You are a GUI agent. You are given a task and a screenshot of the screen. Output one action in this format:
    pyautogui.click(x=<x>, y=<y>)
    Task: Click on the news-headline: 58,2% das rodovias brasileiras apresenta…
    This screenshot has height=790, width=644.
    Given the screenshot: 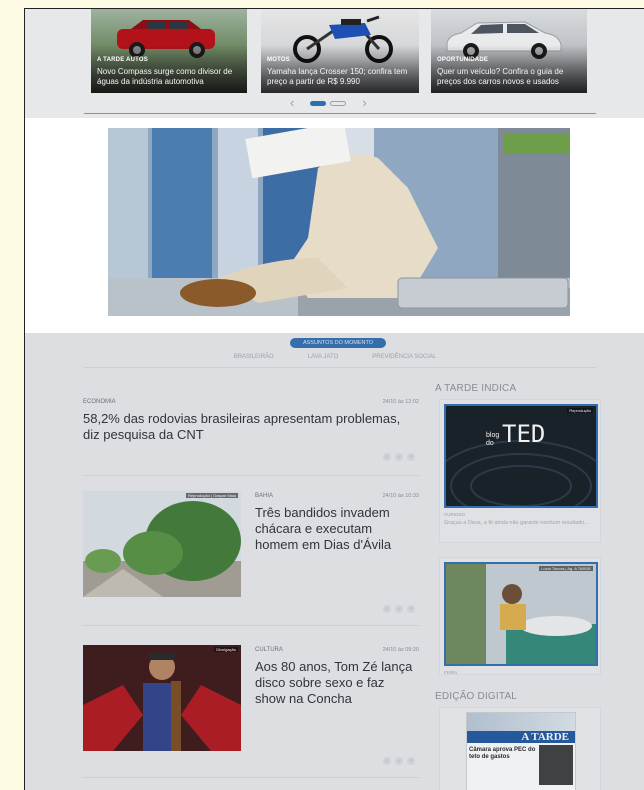 What is the action you would take?
    pyautogui.click(x=251, y=427)
    